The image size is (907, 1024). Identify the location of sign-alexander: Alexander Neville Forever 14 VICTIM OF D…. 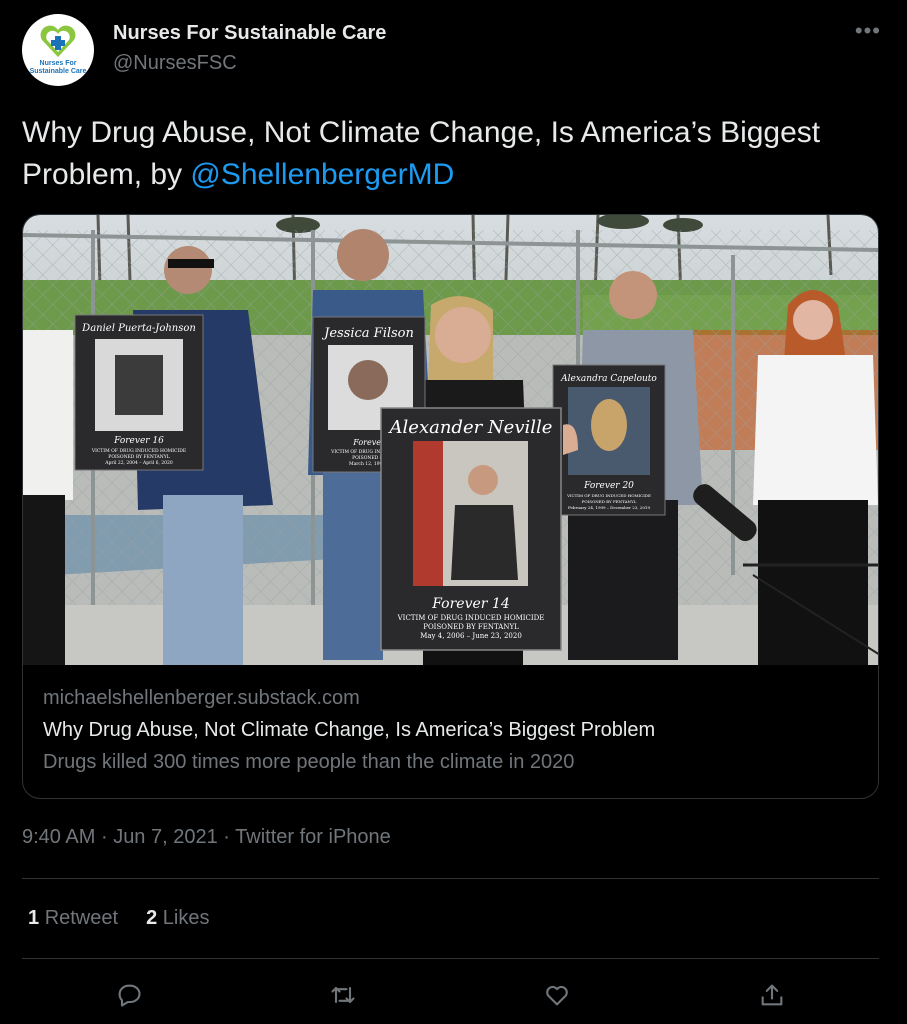
(471, 529).